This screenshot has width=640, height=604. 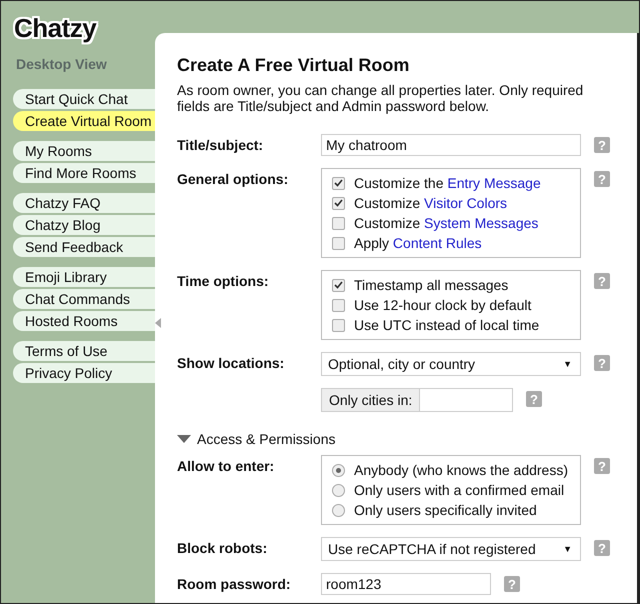 I want to click on field-label: Title/subject:, so click(x=220, y=145).